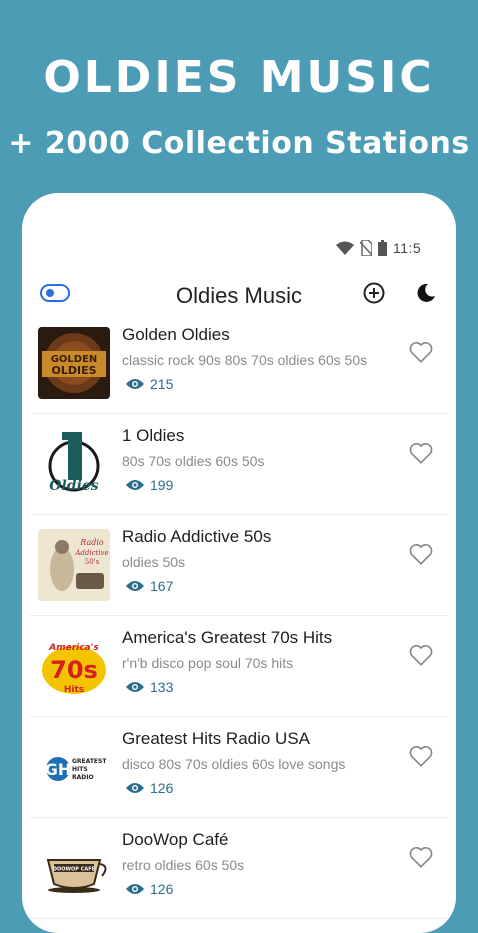 The height and width of the screenshot is (933, 478). What do you see at coordinates (239, 77) in the screenshot?
I see `promo-title: OLDIES MUSIC` at bounding box center [239, 77].